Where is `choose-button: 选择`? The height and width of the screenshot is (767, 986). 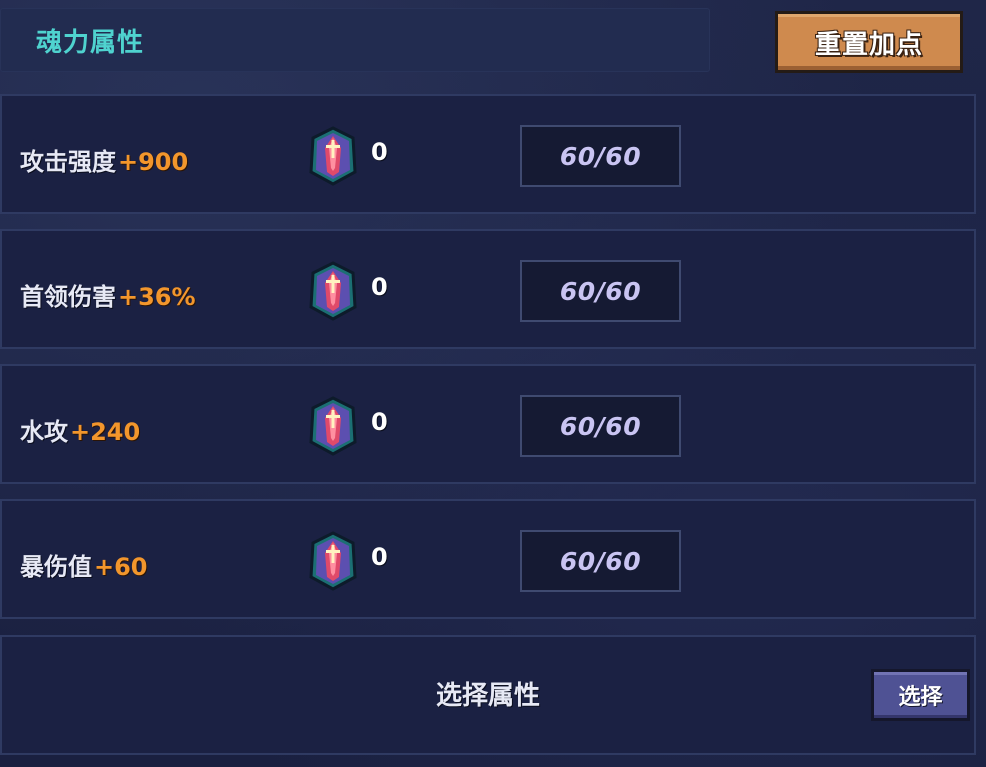
choose-button: 选择 is located at coordinates (920, 695).